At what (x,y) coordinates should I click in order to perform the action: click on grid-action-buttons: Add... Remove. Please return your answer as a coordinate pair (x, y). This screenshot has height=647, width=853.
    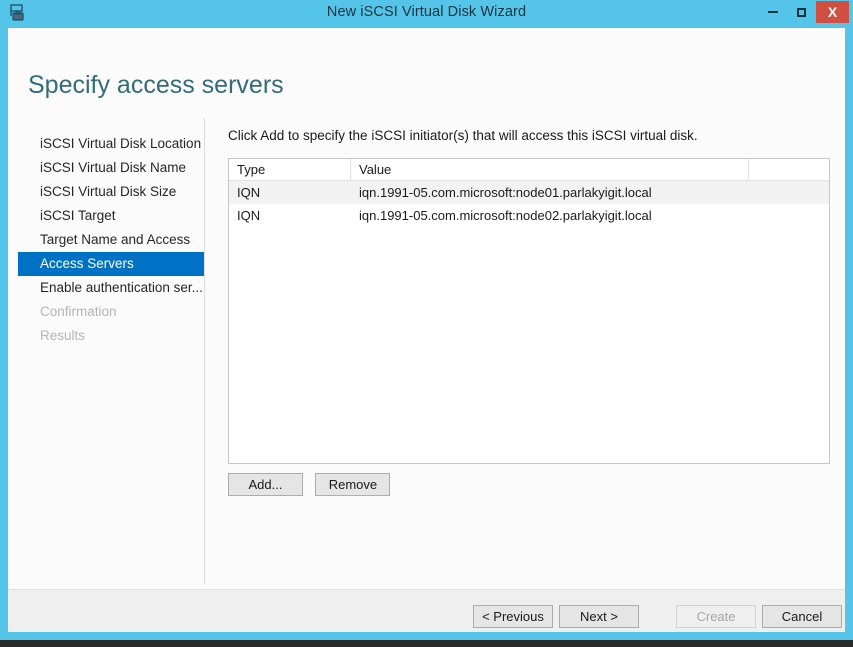
    Looking at the image, I should click on (309, 484).